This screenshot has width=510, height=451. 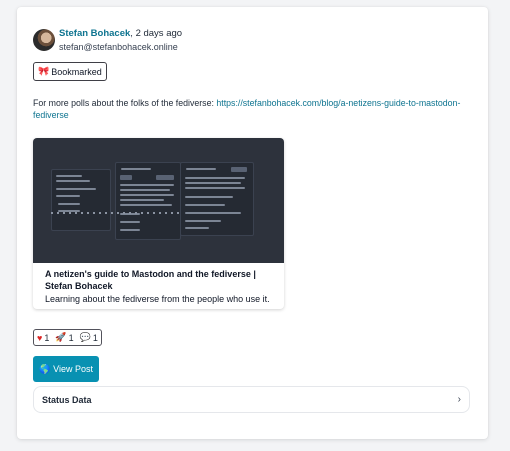 What do you see at coordinates (94, 33) in the screenshot?
I see `author-name-link: Stefan Bohacek` at bounding box center [94, 33].